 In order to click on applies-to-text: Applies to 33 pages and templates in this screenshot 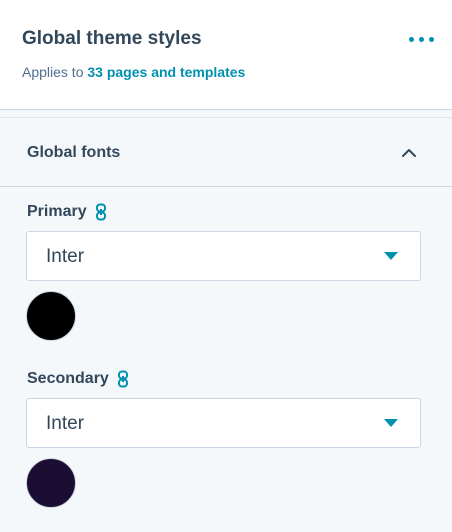, I will do `click(133, 72)`.